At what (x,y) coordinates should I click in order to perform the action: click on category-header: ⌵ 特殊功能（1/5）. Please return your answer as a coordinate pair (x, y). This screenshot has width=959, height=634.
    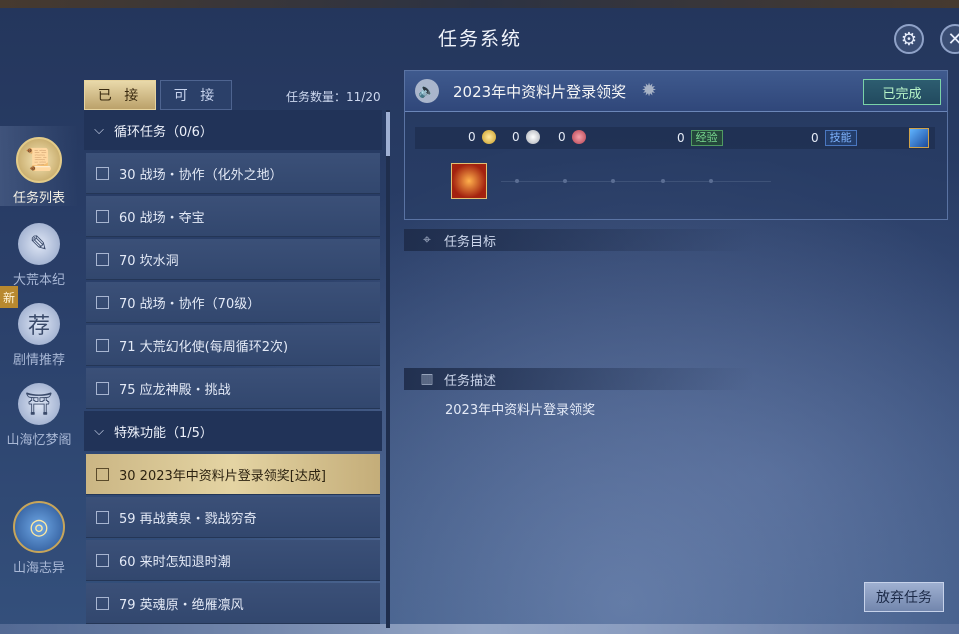
    Looking at the image, I should click on (233, 431).